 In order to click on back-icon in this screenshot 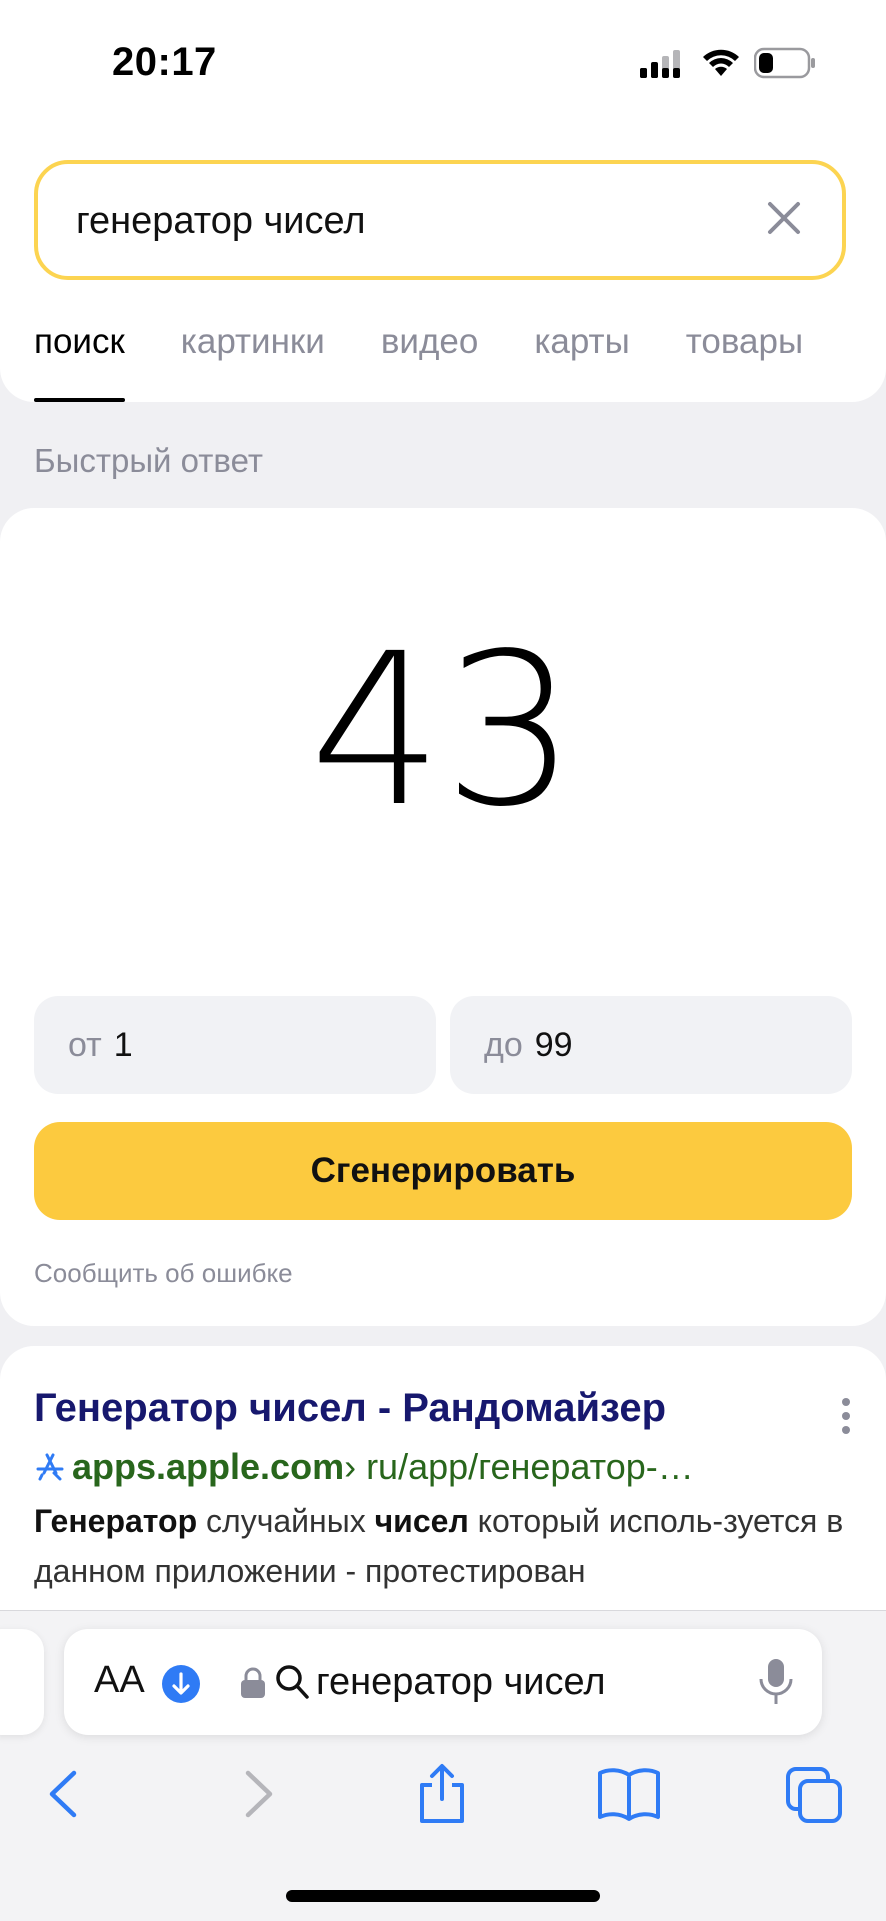, I will do `click(66, 1794)`.